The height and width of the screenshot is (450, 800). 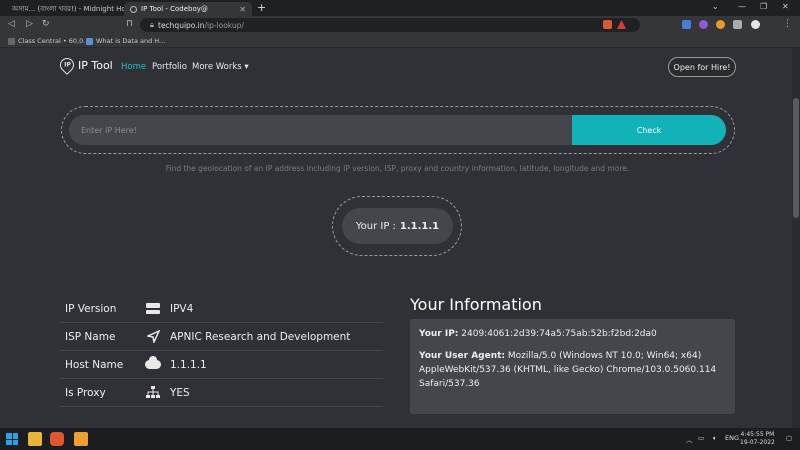 What do you see at coordinates (796, 238) in the screenshot?
I see `scrollbar` at bounding box center [796, 238].